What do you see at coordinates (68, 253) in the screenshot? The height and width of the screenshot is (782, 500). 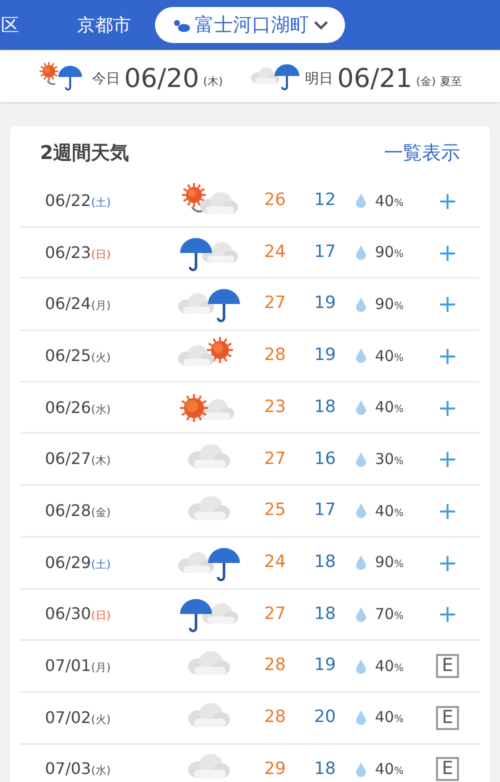 I see `forecast-date: 06/23` at bounding box center [68, 253].